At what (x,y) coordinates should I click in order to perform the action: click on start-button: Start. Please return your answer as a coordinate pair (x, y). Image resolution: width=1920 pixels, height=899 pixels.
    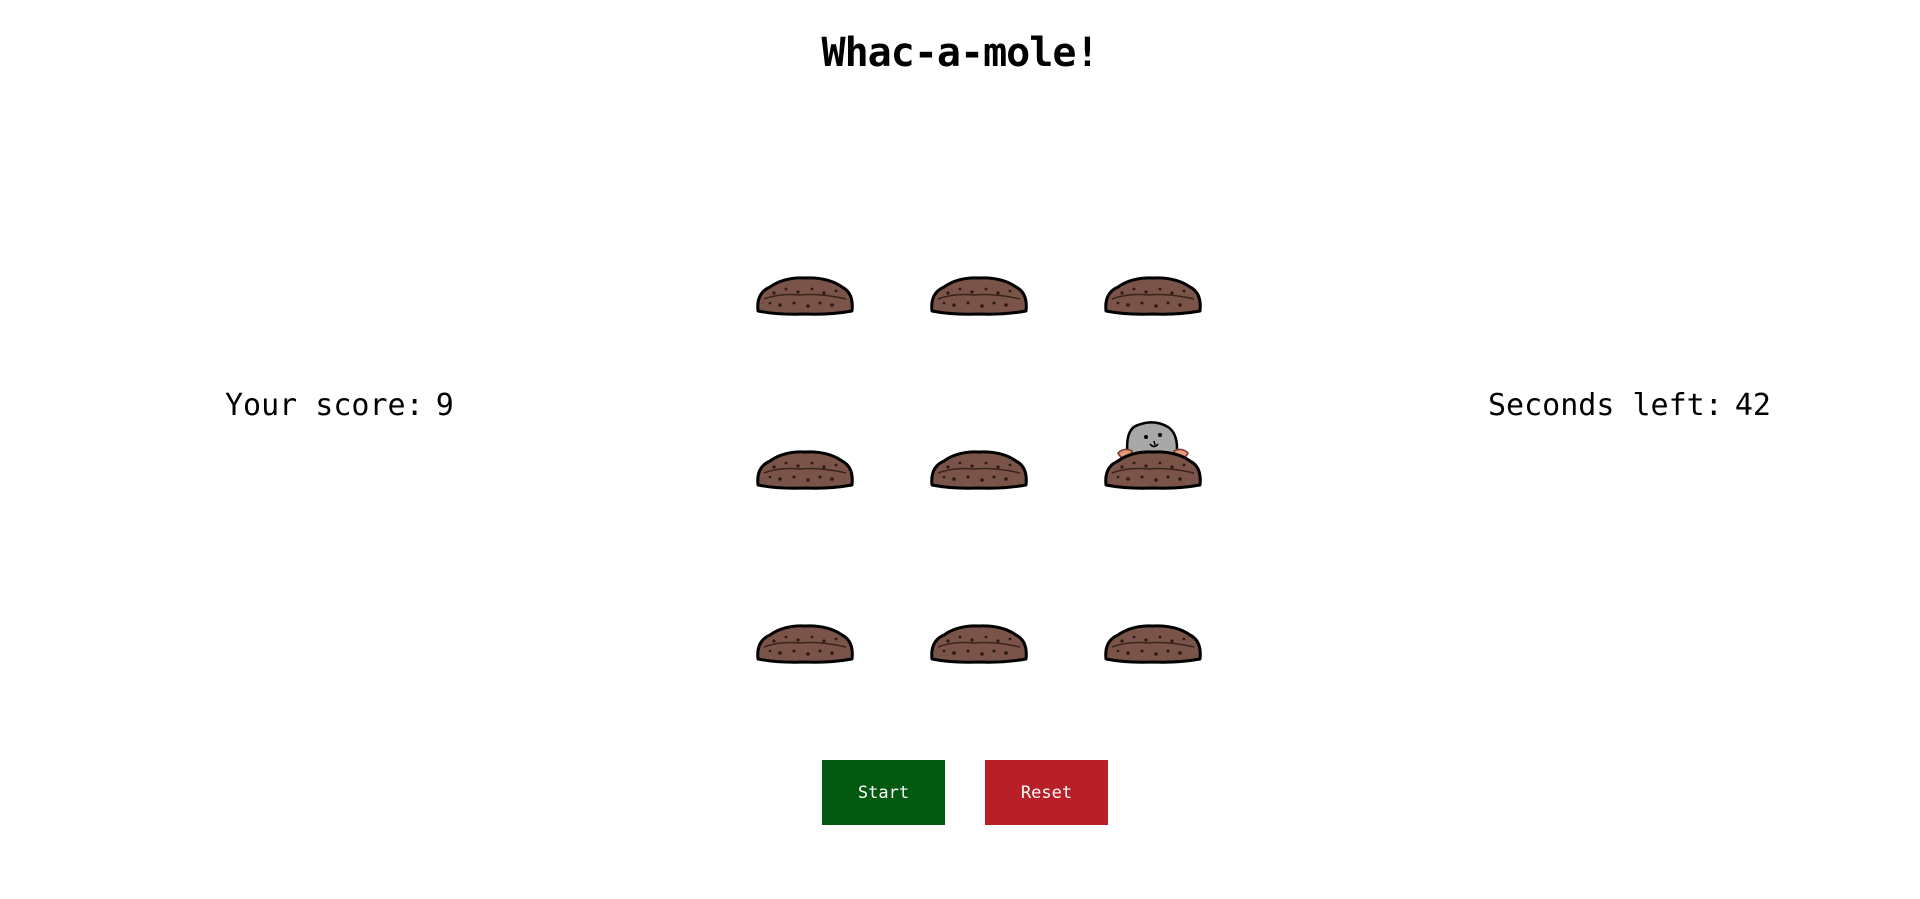
    Looking at the image, I should click on (883, 792).